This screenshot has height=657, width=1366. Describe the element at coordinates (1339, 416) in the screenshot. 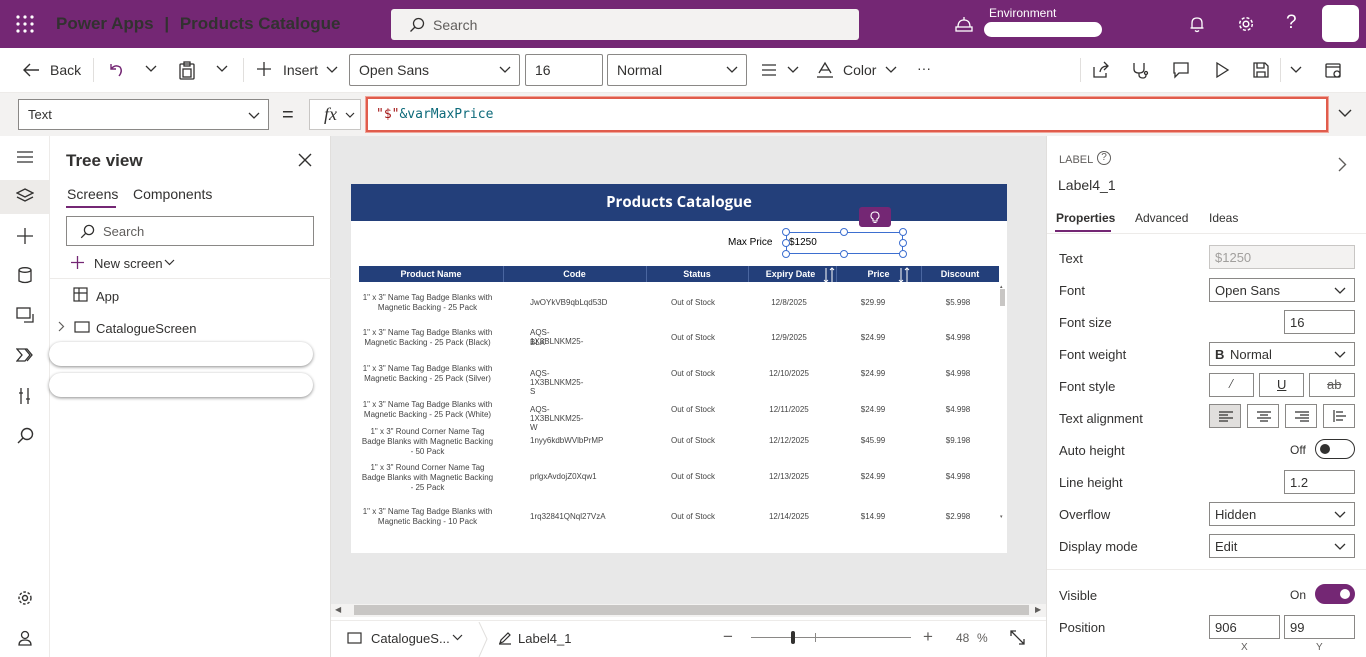

I see `align-justify-button` at that location.